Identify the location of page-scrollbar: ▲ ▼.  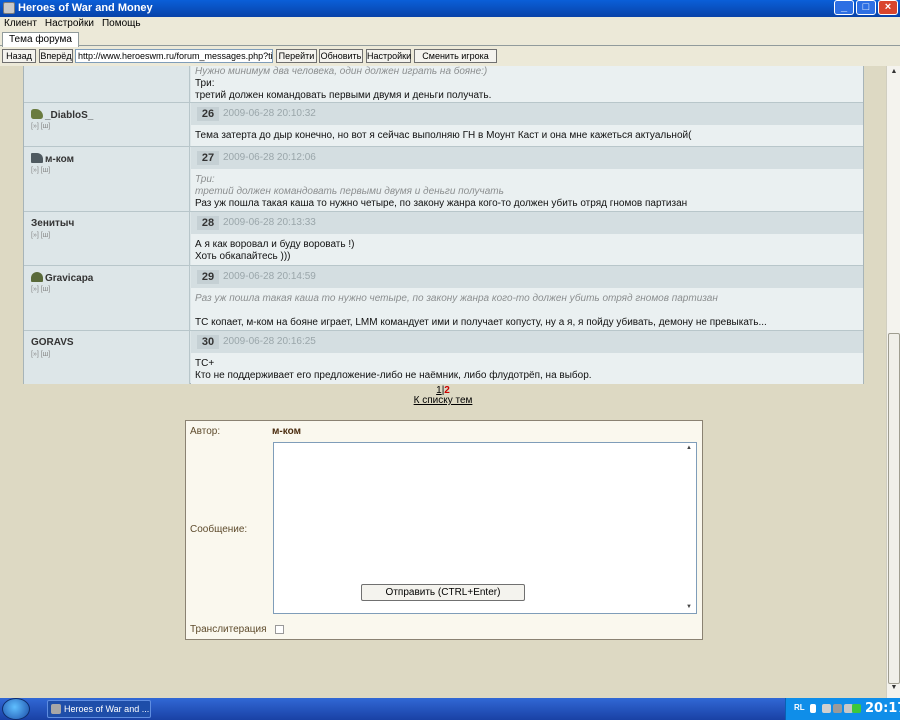
(893, 382).